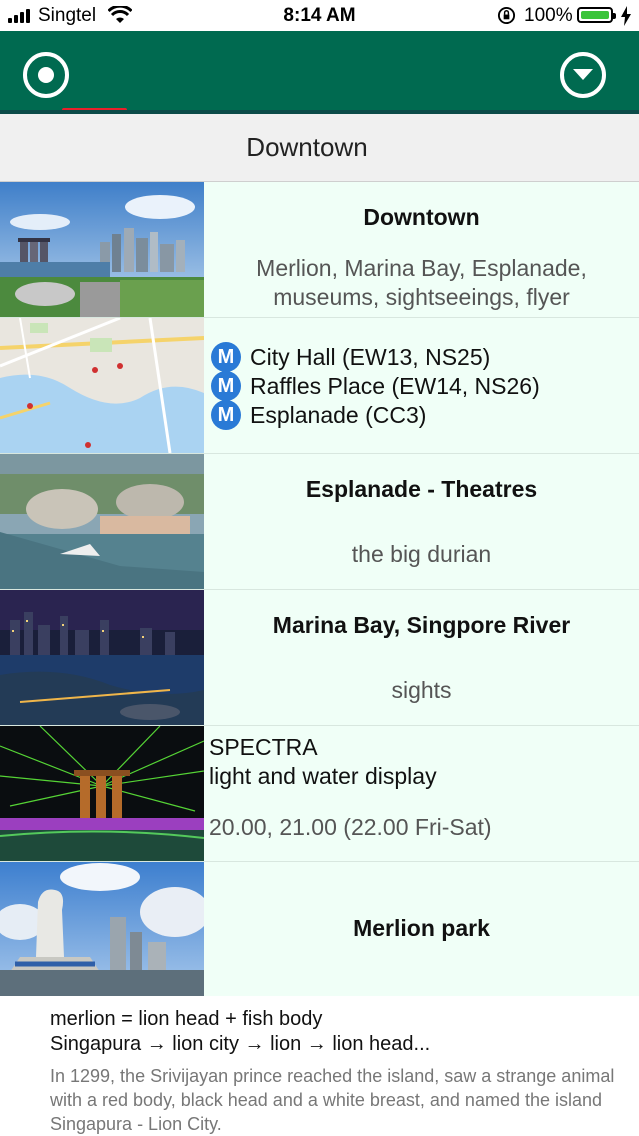 The image size is (639, 1136). Describe the element at coordinates (548, 15) in the screenshot. I see `battery-percent: 100%` at that location.